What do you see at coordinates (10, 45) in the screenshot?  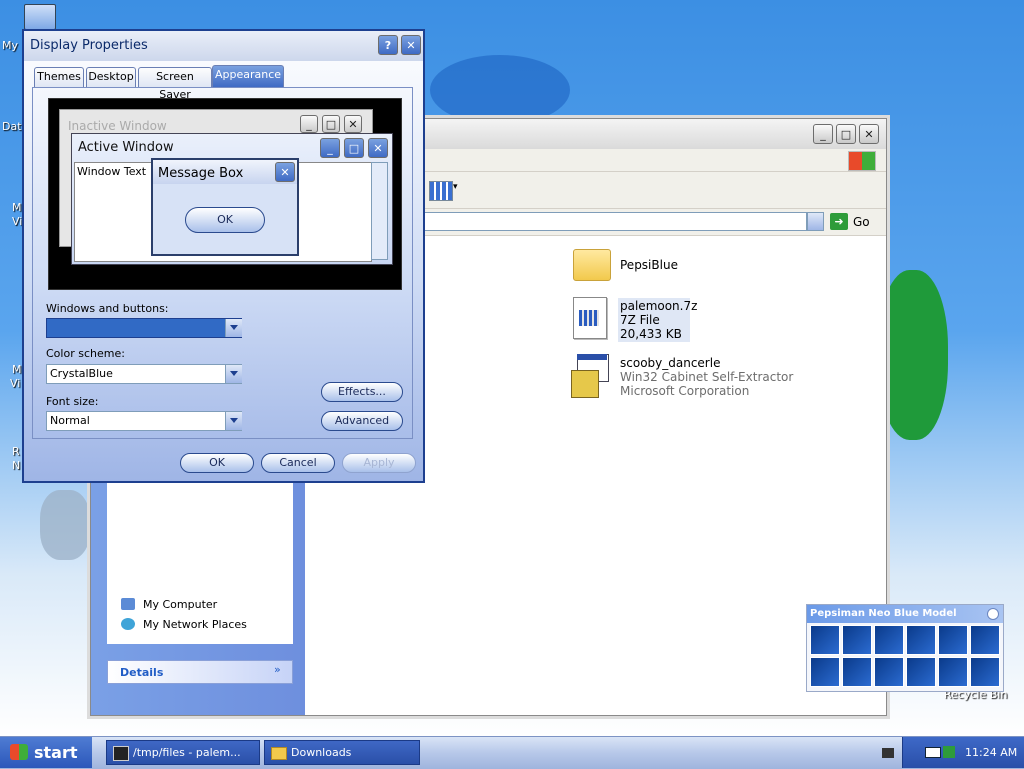 I see `desktop-icon-label: My` at bounding box center [10, 45].